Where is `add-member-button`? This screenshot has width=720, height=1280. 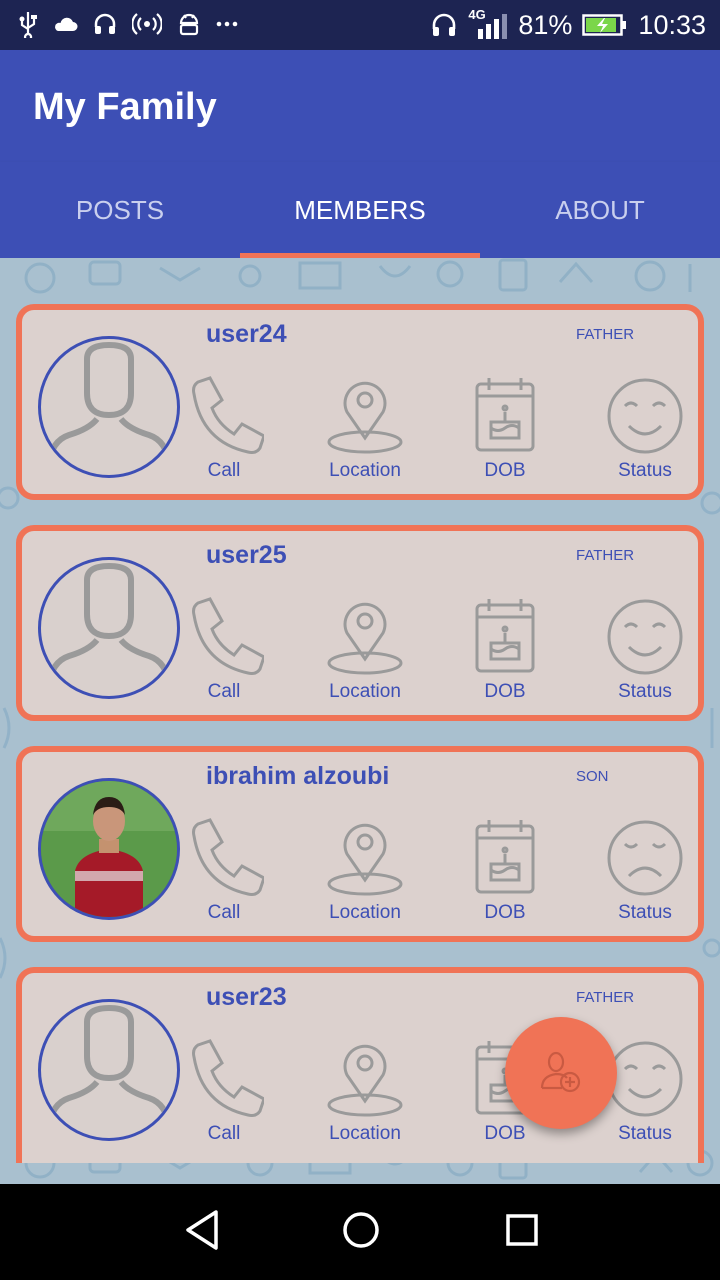
add-member-button is located at coordinates (561, 1073).